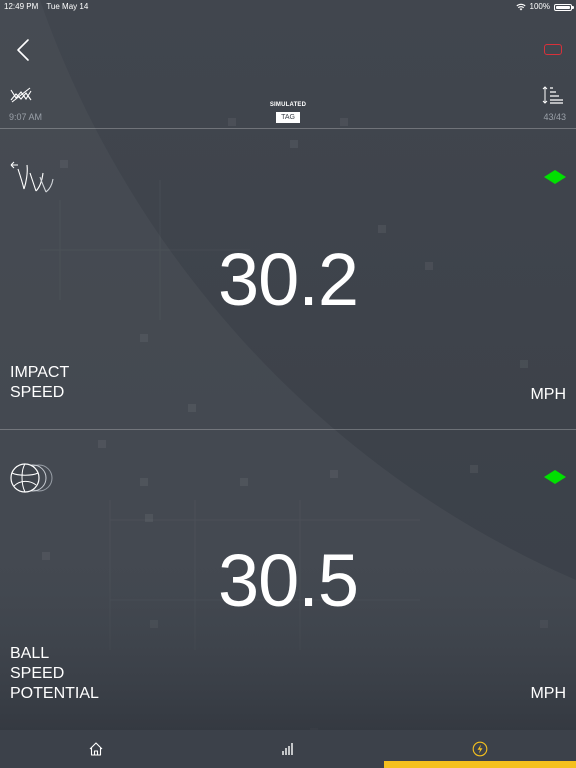 The image size is (576, 768). What do you see at coordinates (288, 50) in the screenshot?
I see `nav-bar` at bounding box center [288, 50].